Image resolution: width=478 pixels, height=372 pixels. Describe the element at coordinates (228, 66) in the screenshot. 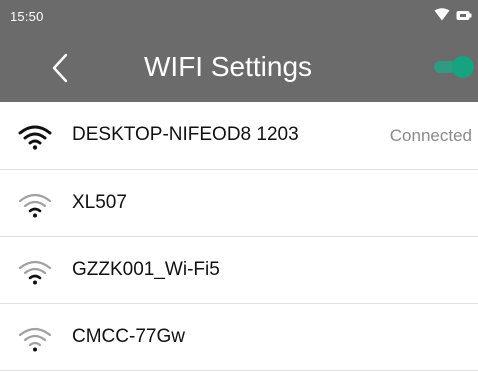

I see `page-title: WIFI Settings` at that location.